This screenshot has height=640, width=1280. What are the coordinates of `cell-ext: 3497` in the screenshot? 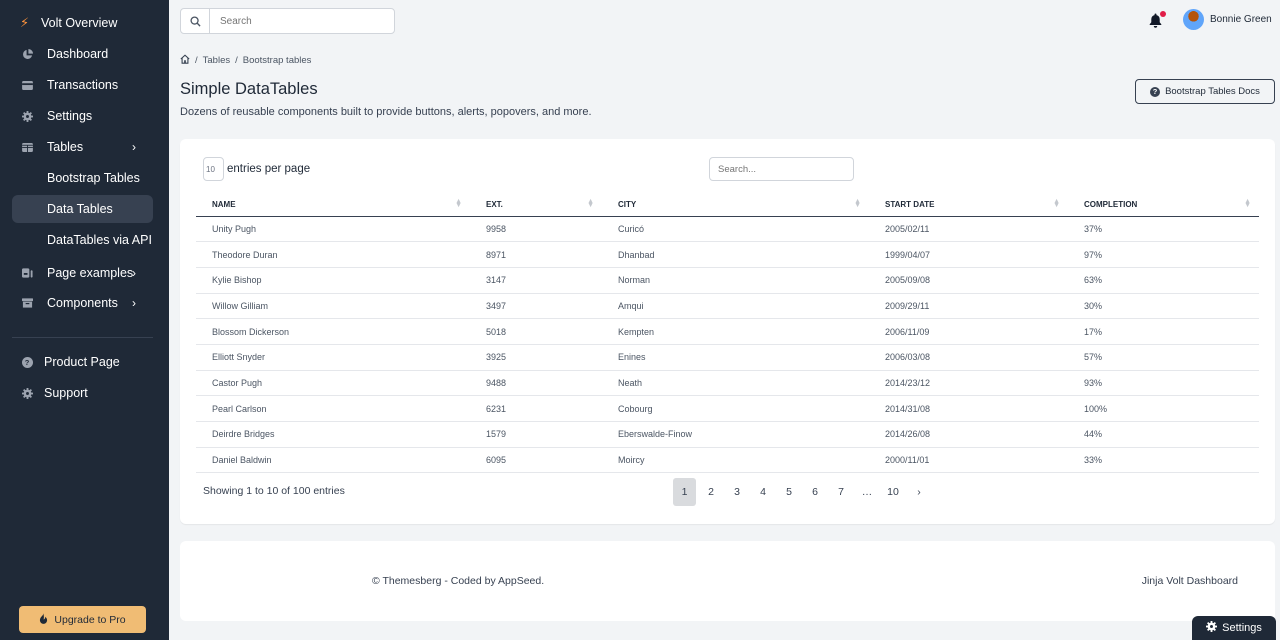 It's located at (536, 306).